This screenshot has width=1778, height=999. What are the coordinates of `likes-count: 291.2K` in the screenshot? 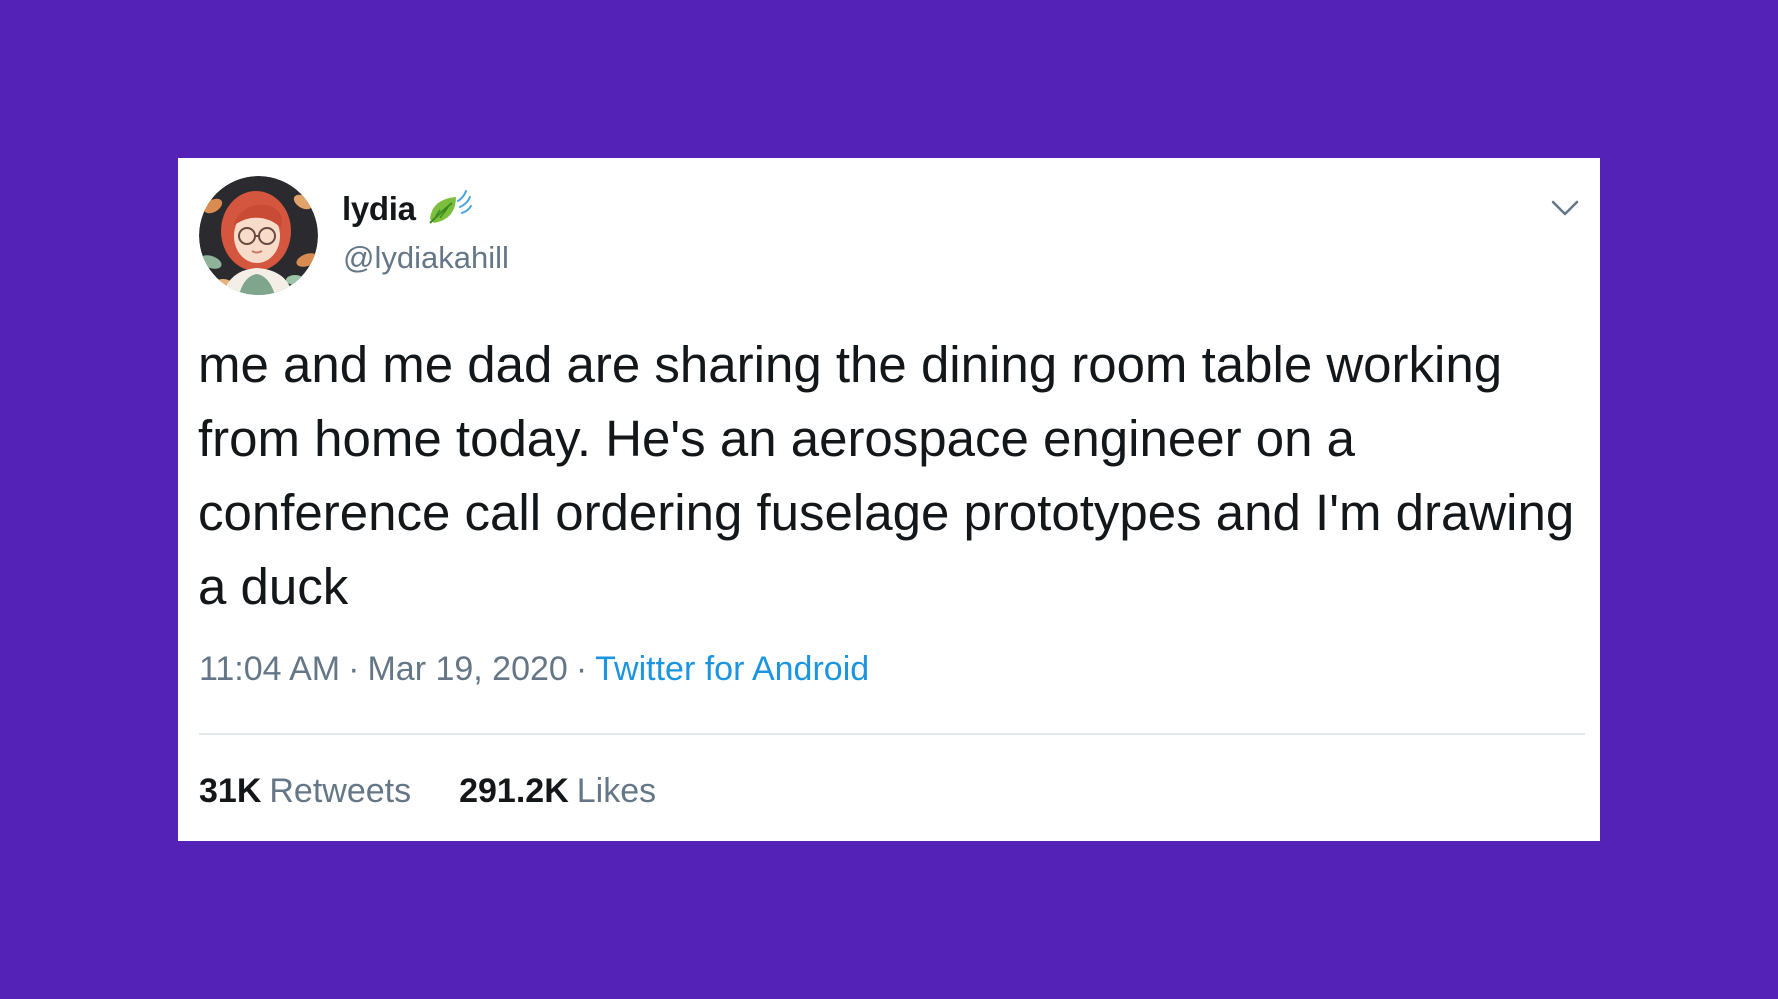 It's located at (514, 791).